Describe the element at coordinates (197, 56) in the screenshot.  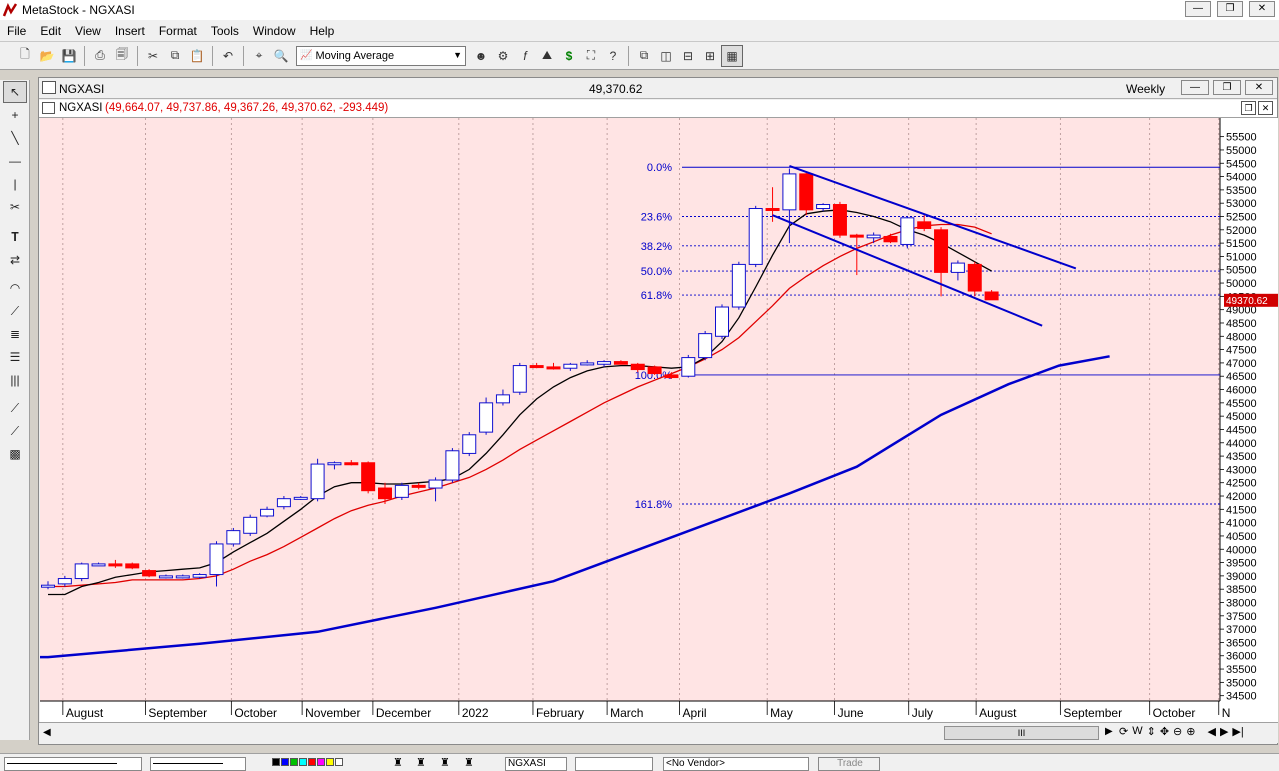
I see `paste-icon: 📋` at that location.